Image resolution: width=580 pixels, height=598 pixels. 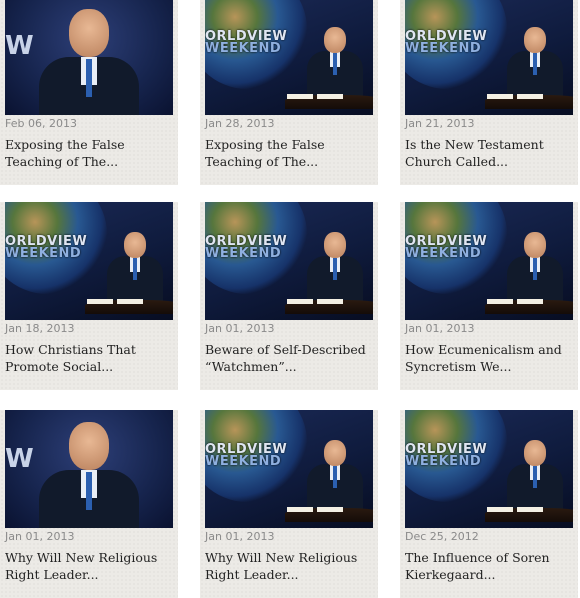 I want to click on video-date: Feb 06, 2013, so click(x=41, y=123).